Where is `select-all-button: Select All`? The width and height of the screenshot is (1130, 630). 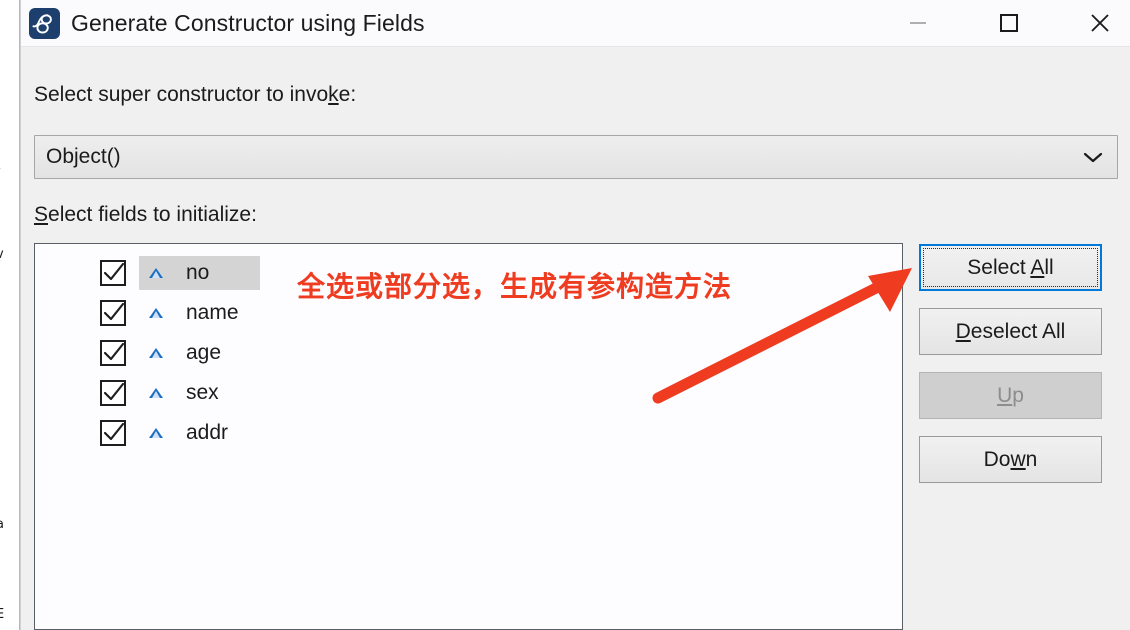
select-all-button: Select All is located at coordinates (1010, 267).